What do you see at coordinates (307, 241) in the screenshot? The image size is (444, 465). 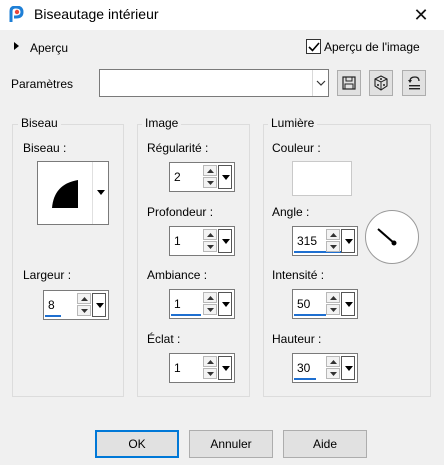 I see `angle-value: 315` at bounding box center [307, 241].